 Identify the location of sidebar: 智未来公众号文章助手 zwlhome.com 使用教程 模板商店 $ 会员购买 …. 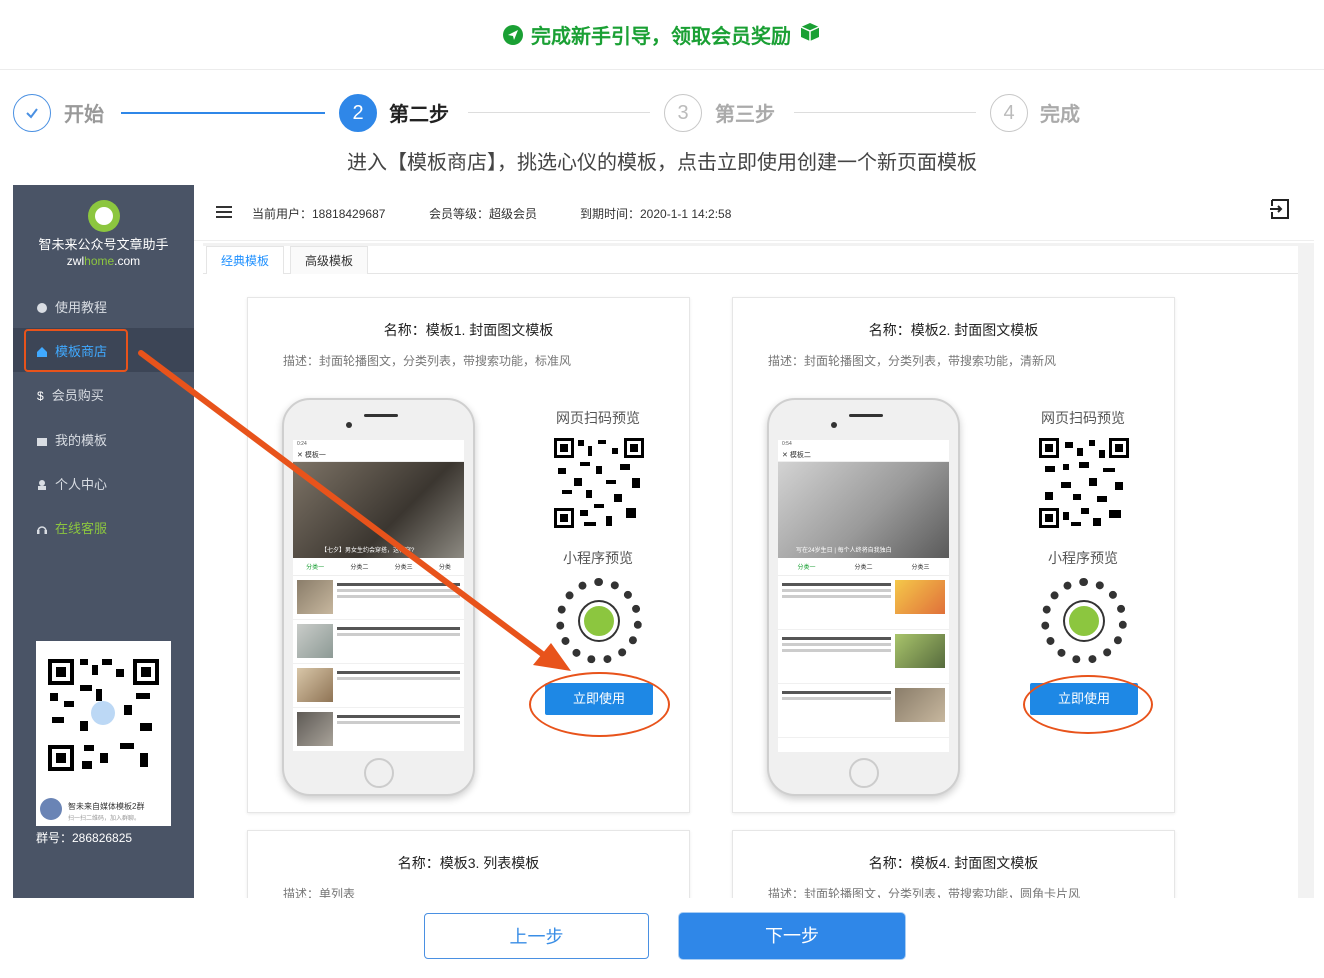
(103, 541).